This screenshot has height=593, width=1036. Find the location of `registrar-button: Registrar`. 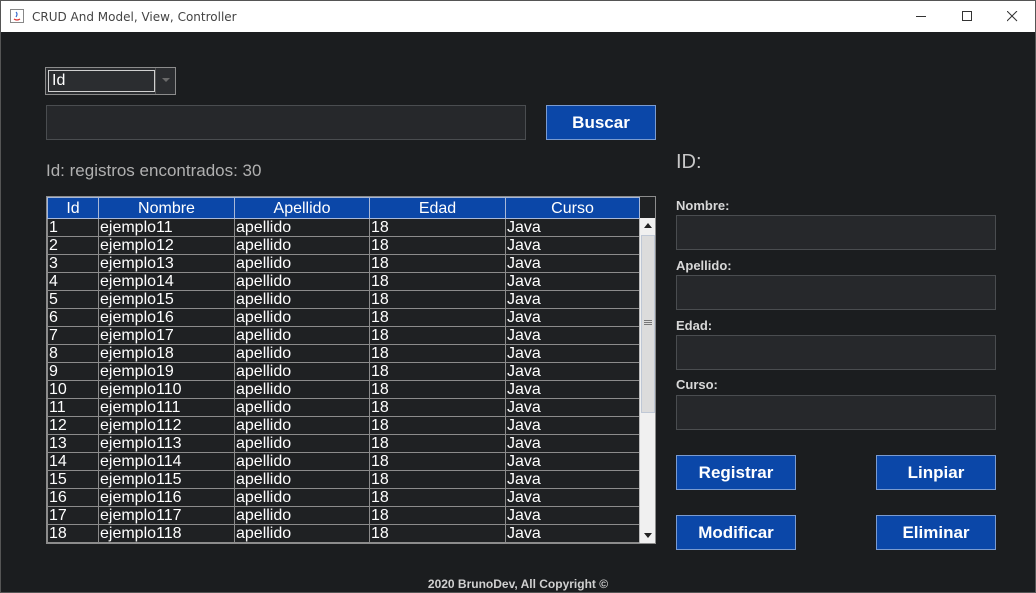

registrar-button: Registrar is located at coordinates (736, 472).